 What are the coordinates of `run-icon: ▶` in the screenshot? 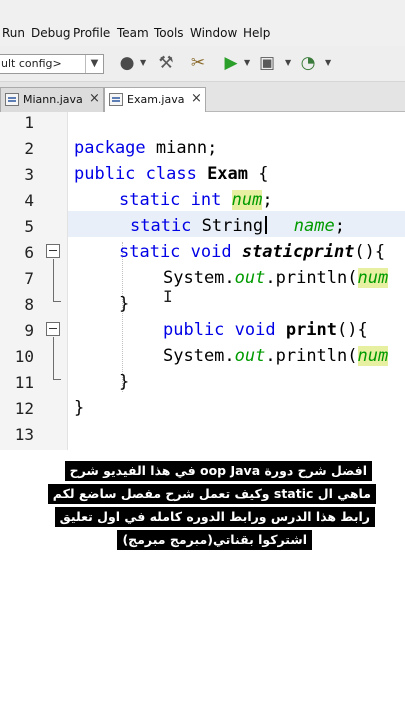 It's located at (231, 63).